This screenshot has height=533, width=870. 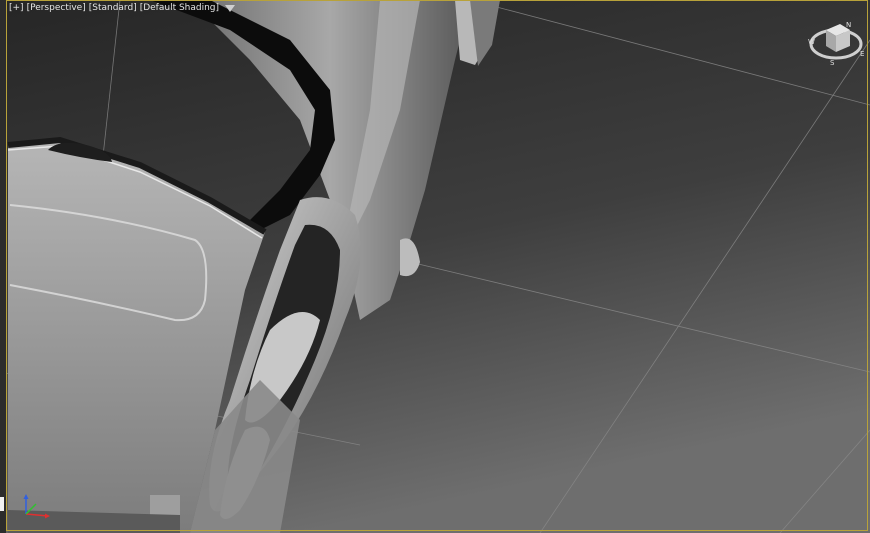 What do you see at coordinates (56, 8) in the screenshot?
I see `viewport-pov-menu: [Perspective]` at bounding box center [56, 8].